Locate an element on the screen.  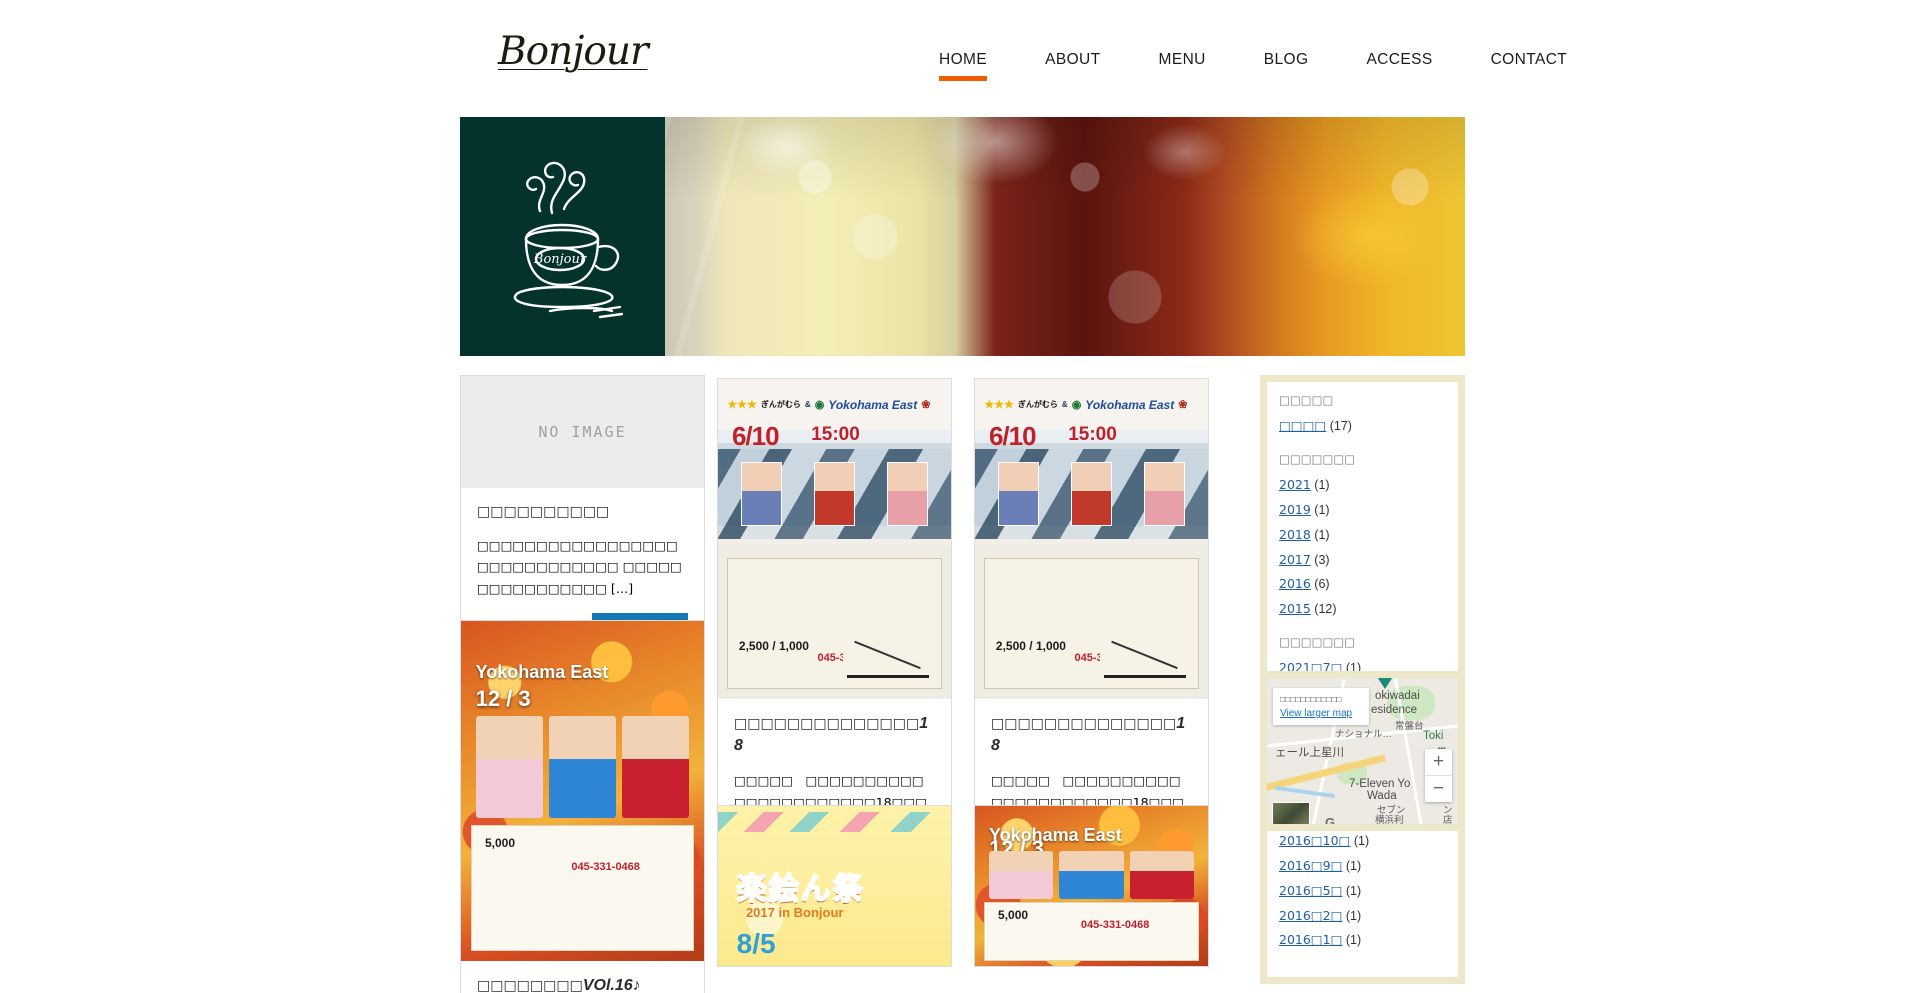
flyer-date: 12 / 3 is located at coordinates (503, 698).